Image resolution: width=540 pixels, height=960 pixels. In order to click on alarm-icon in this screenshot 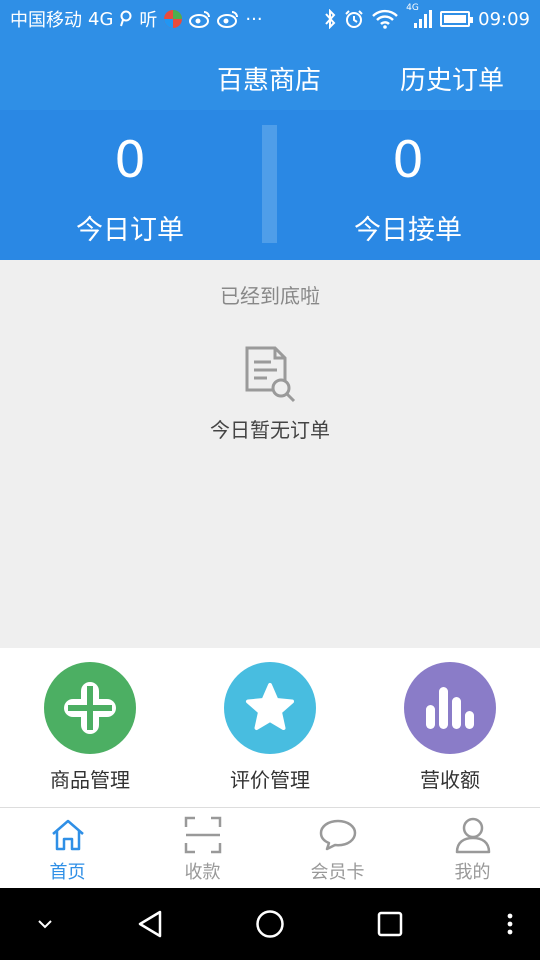, I will do `click(354, 19)`.